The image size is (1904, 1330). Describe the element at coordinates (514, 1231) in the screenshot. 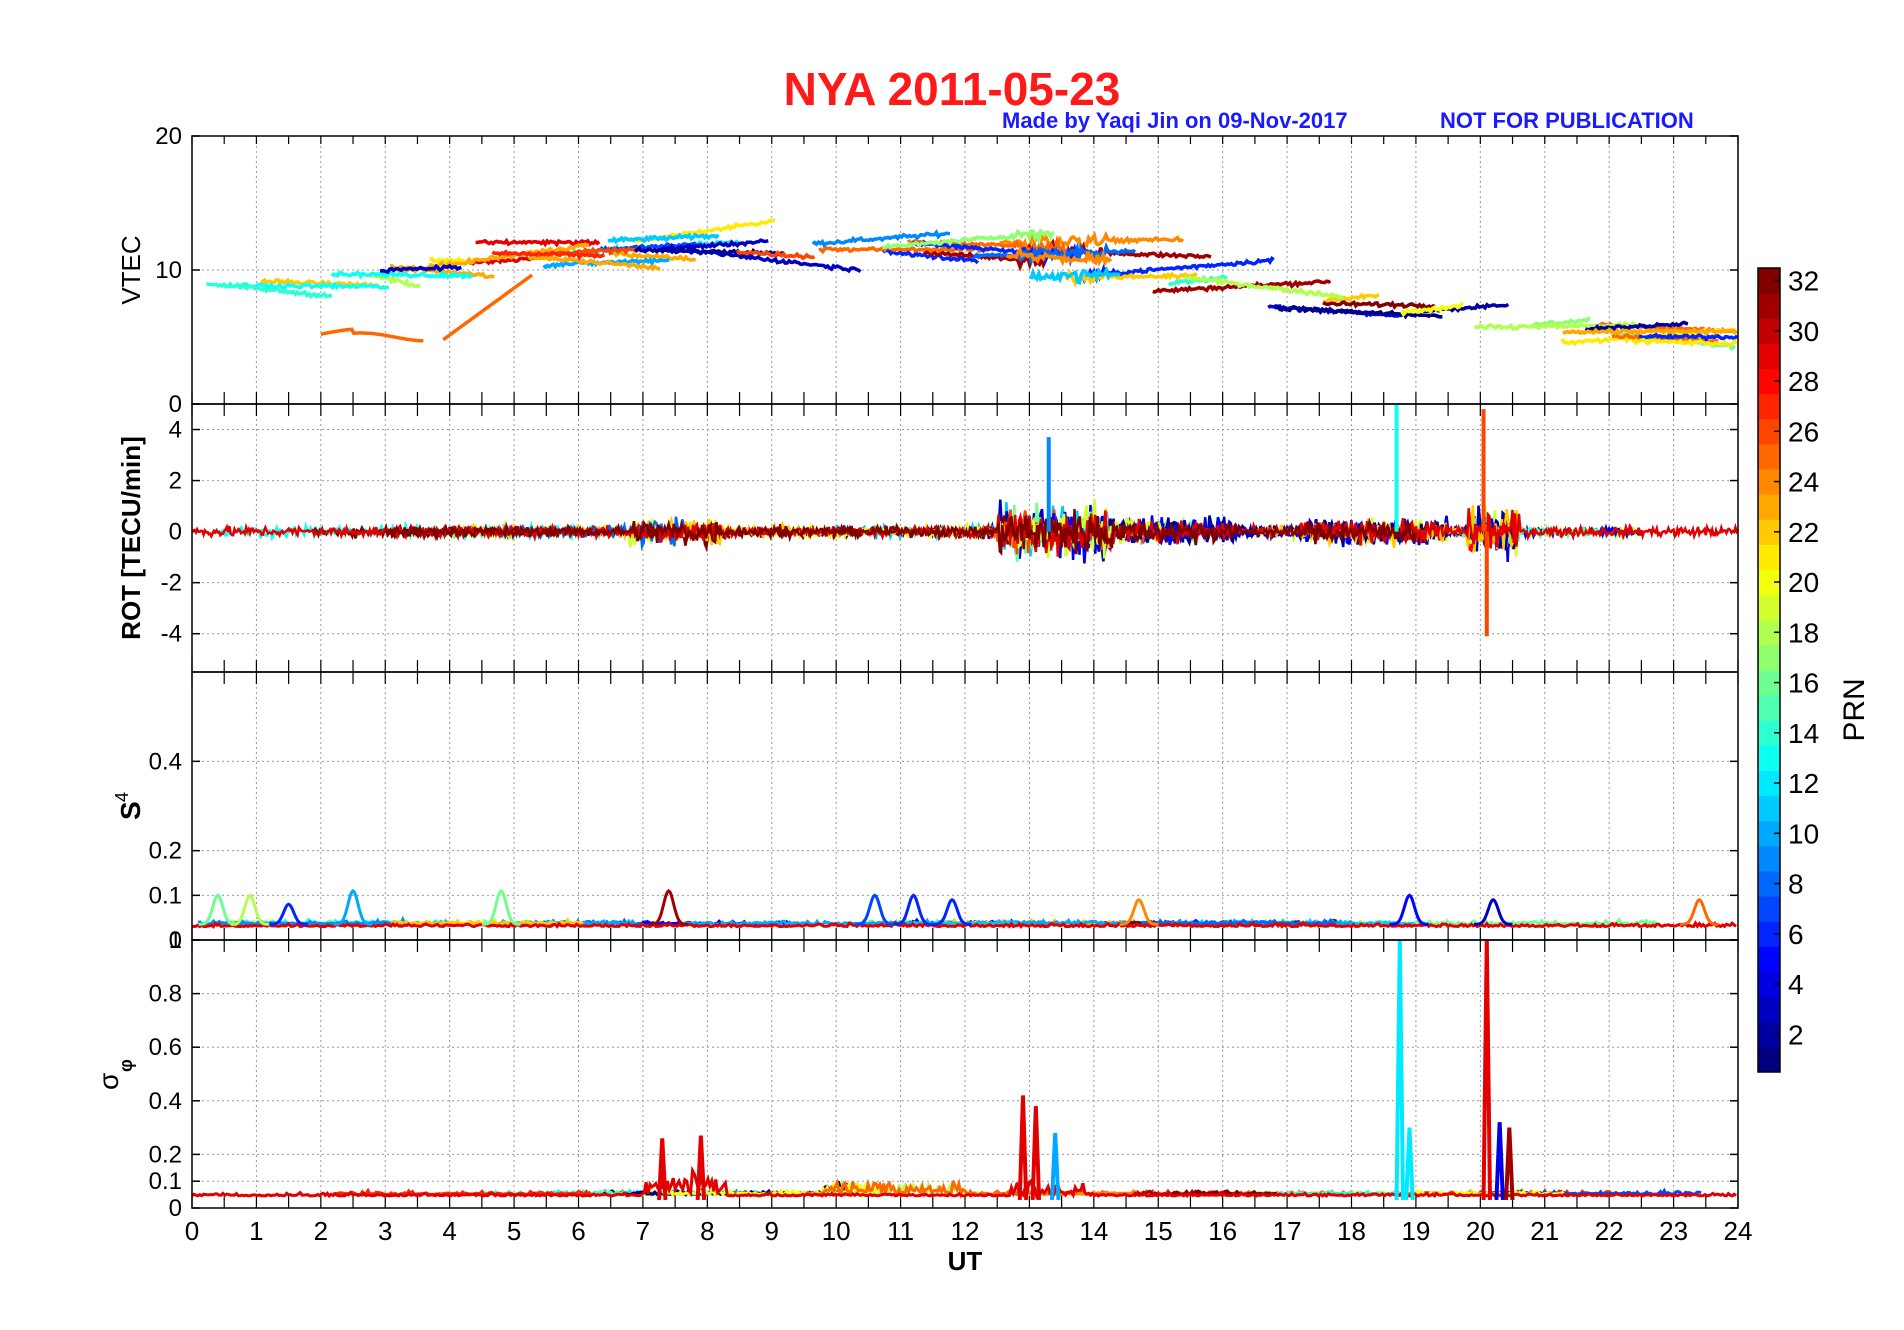

I see `x-tick-label: 5` at that location.